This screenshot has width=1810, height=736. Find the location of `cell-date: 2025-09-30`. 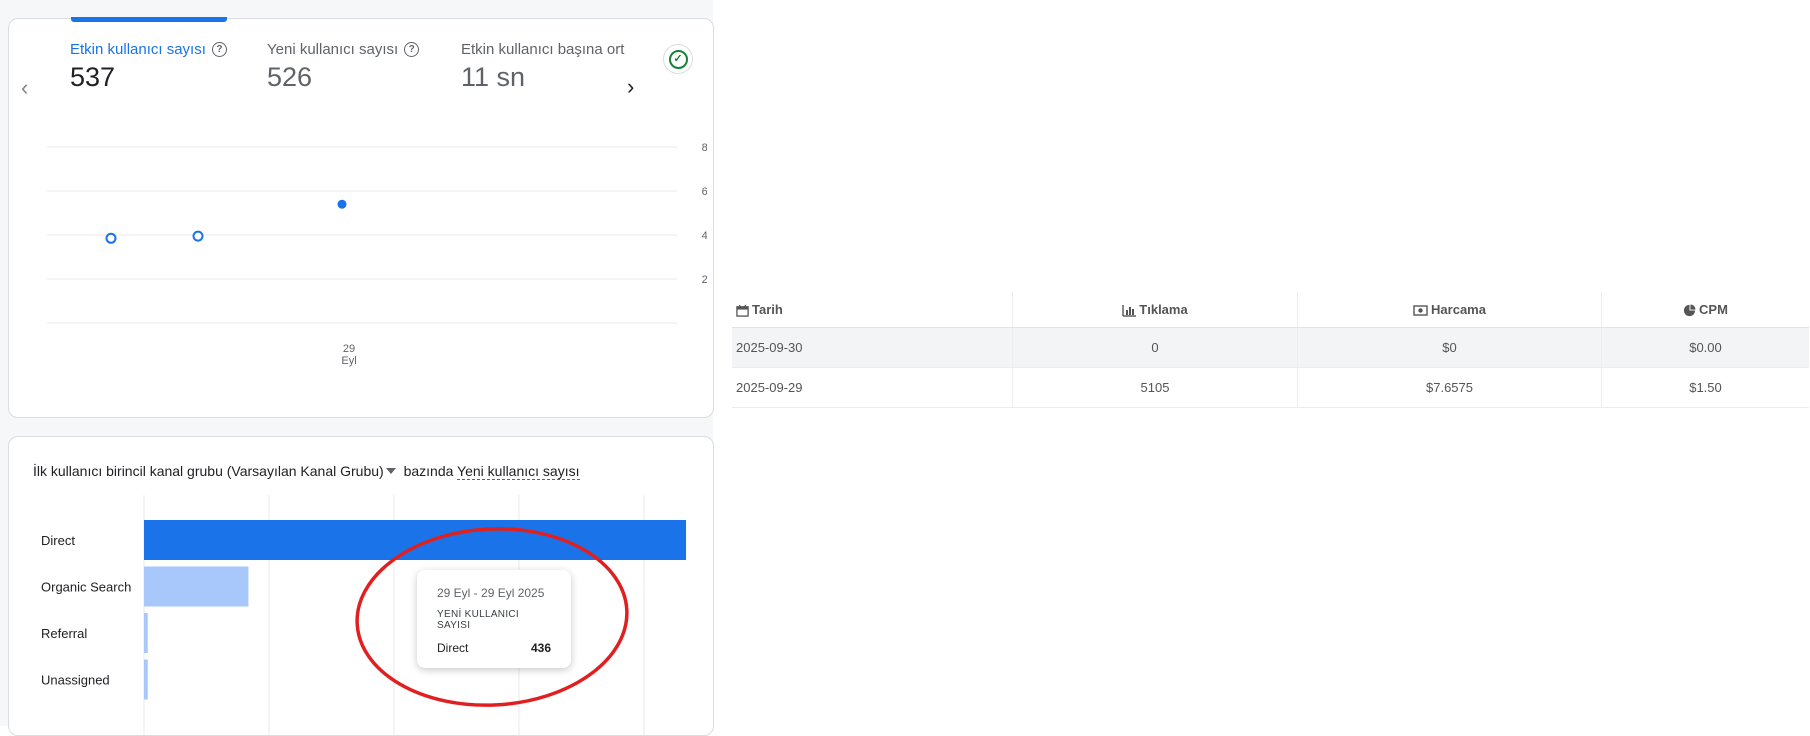

cell-date: 2025-09-30 is located at coordinates (872, 347).